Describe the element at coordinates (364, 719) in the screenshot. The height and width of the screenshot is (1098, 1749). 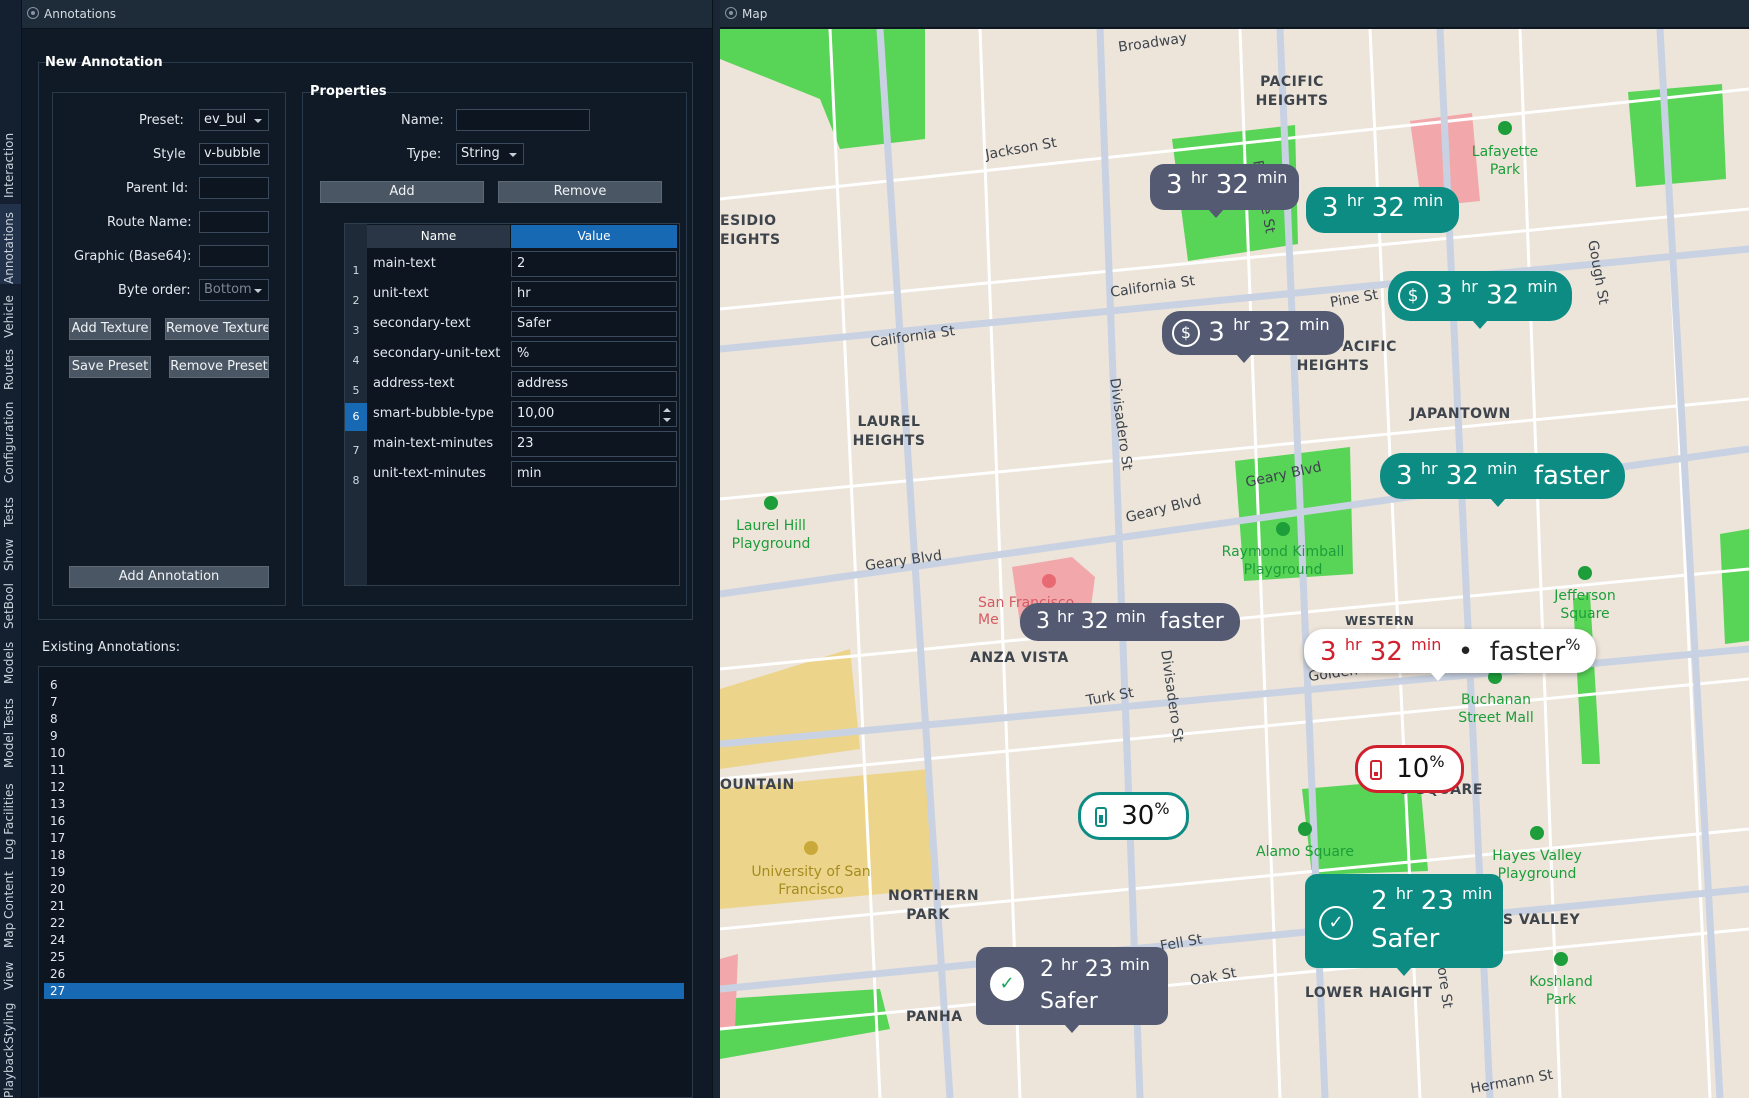
I see `list-item: 8` at that location.